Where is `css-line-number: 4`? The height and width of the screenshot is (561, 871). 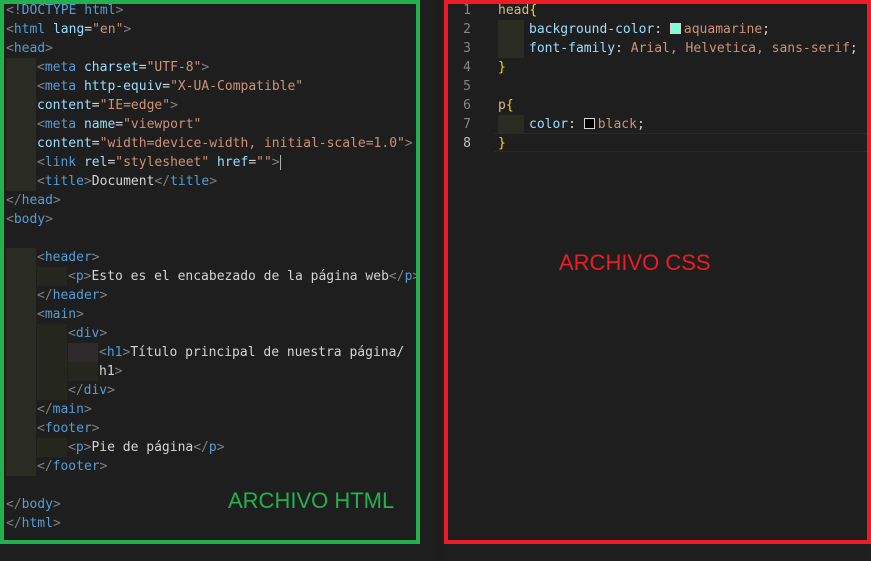 css-line-number: 4 is located at coordinates (467, 67).